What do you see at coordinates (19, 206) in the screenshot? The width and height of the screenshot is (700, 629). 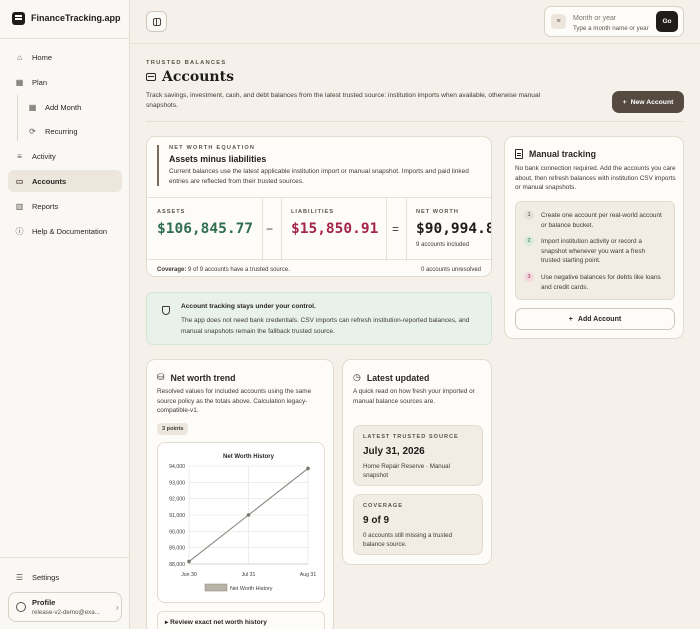 I see `bar-chart-icon: ▥` at bounding box center [19, 206].